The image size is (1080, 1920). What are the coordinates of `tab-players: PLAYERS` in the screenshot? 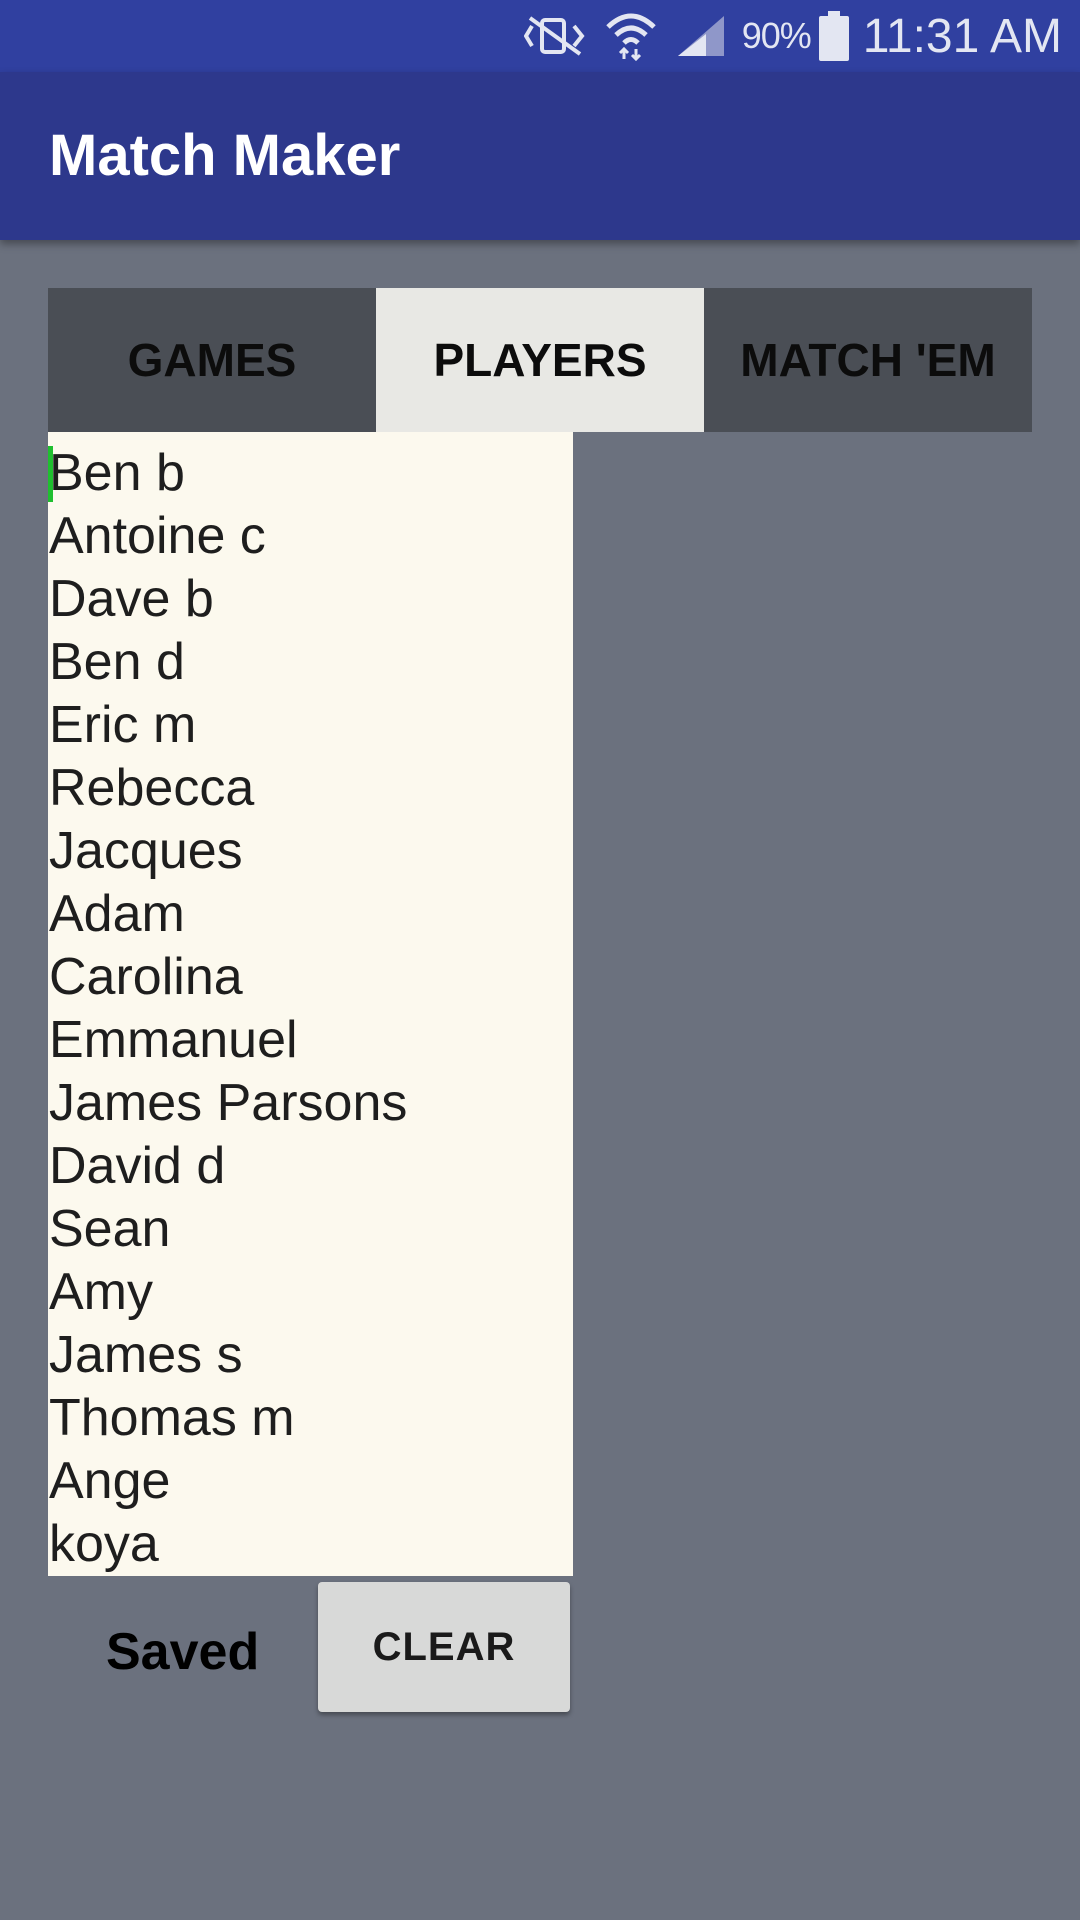 It's located at (540, 360).